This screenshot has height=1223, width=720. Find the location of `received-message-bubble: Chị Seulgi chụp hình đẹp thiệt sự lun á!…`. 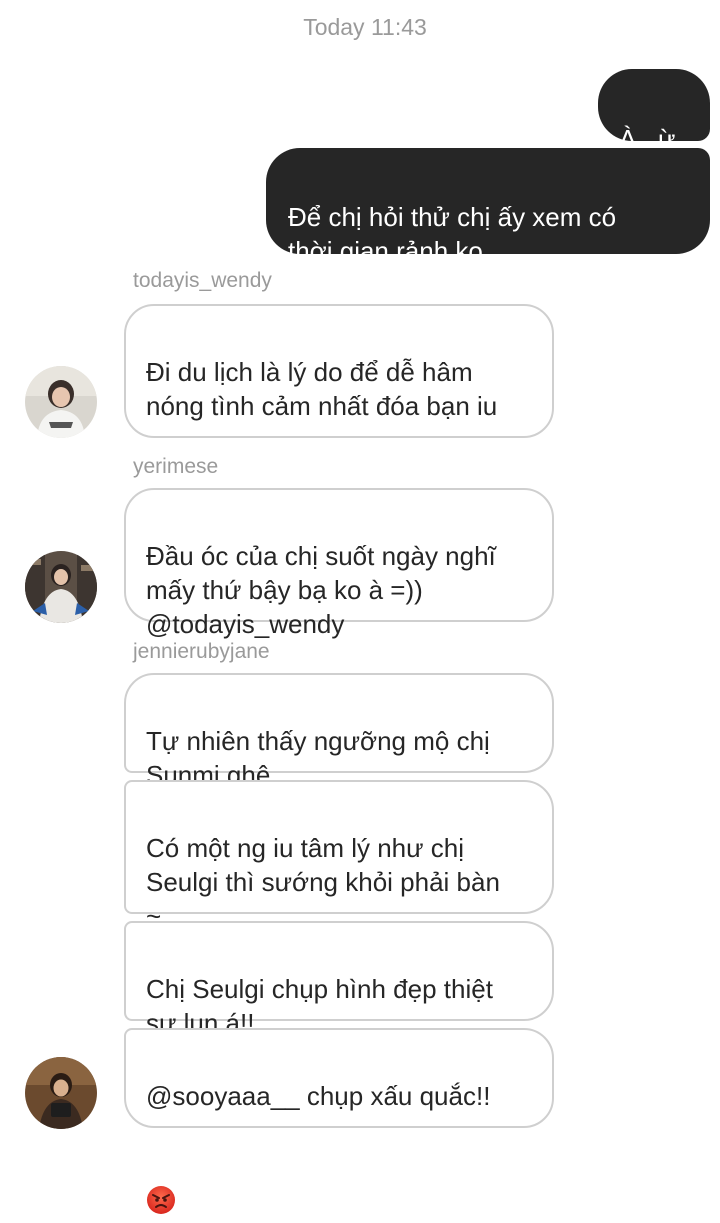

received-message-bubble: Chị Seulgi chụp hình đẹp thiệt sự lun á!… is located at coordinates (339, 979).